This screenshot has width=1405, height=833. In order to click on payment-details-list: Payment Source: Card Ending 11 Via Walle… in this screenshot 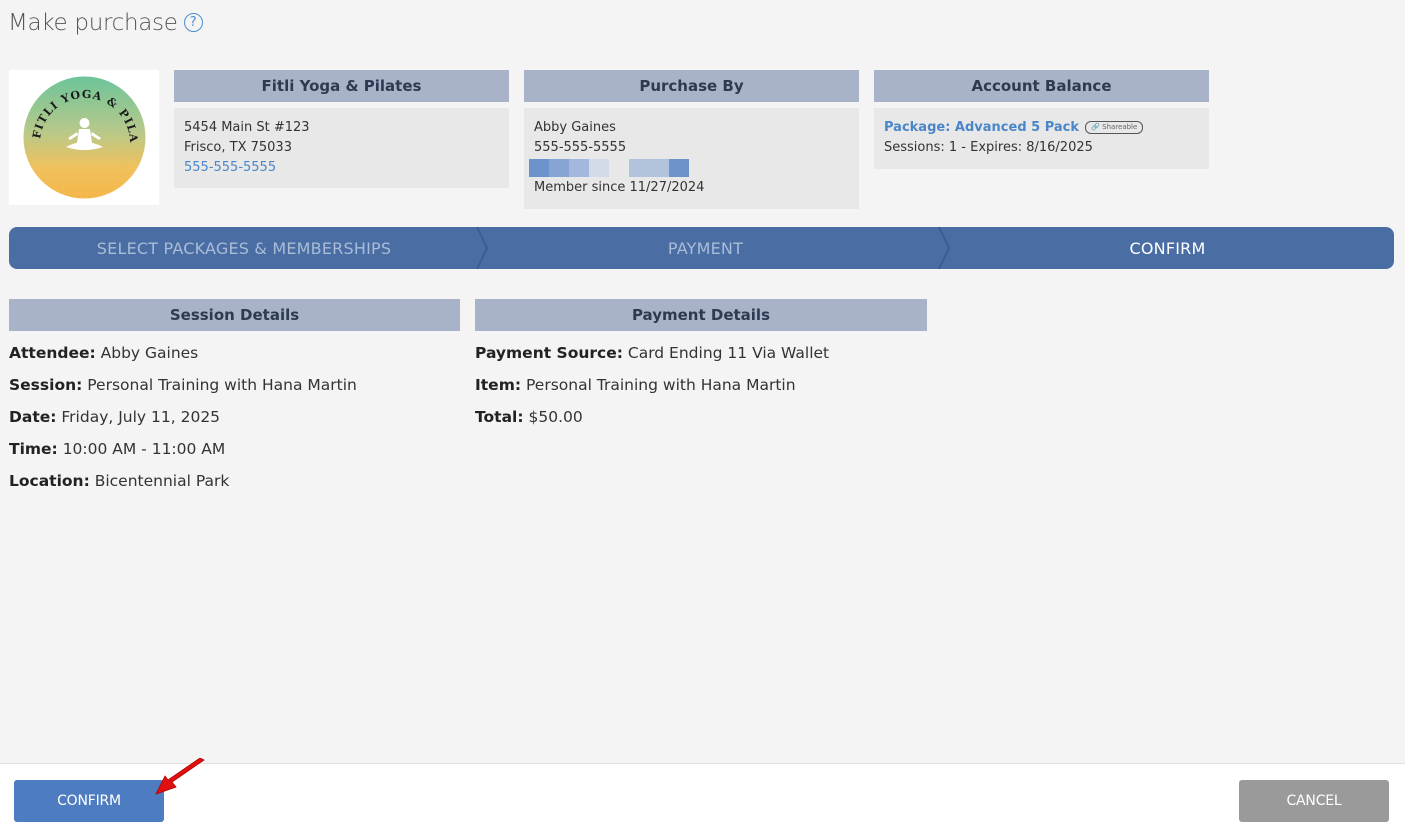, I will do `click(652, 390)`.